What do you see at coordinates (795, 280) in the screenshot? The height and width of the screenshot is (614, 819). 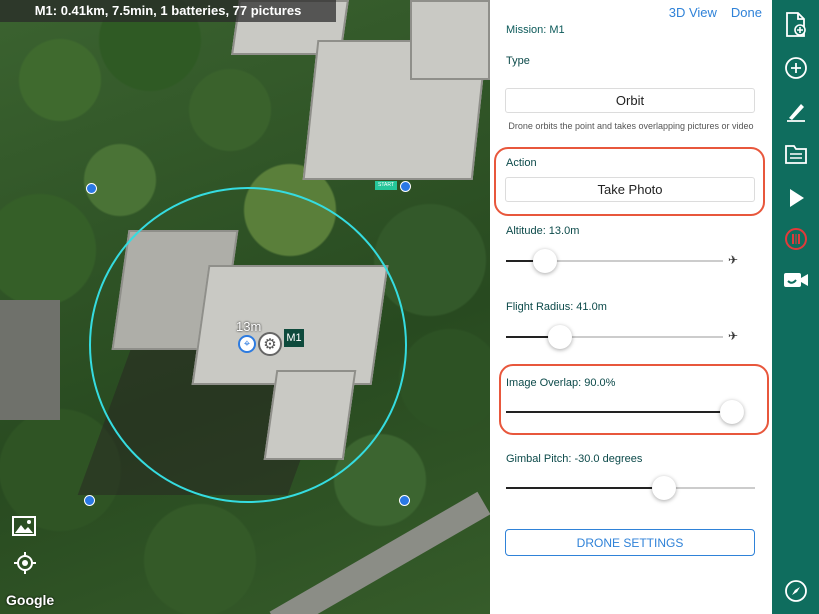 I see `video-icon` at bounding box center [795, 280].